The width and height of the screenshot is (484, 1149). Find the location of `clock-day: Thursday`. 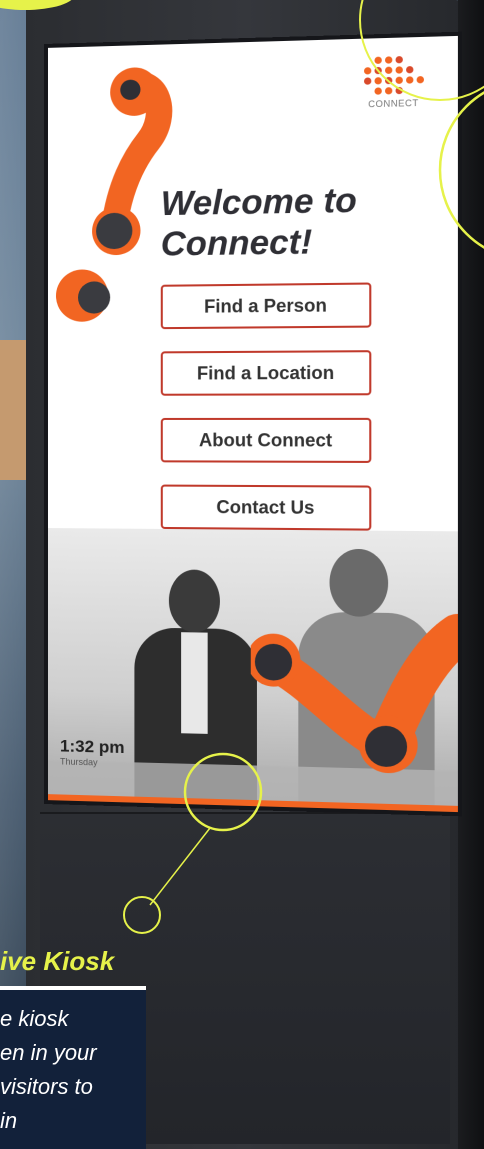

clock-day: Thursday is located at coordinates (78, 762).